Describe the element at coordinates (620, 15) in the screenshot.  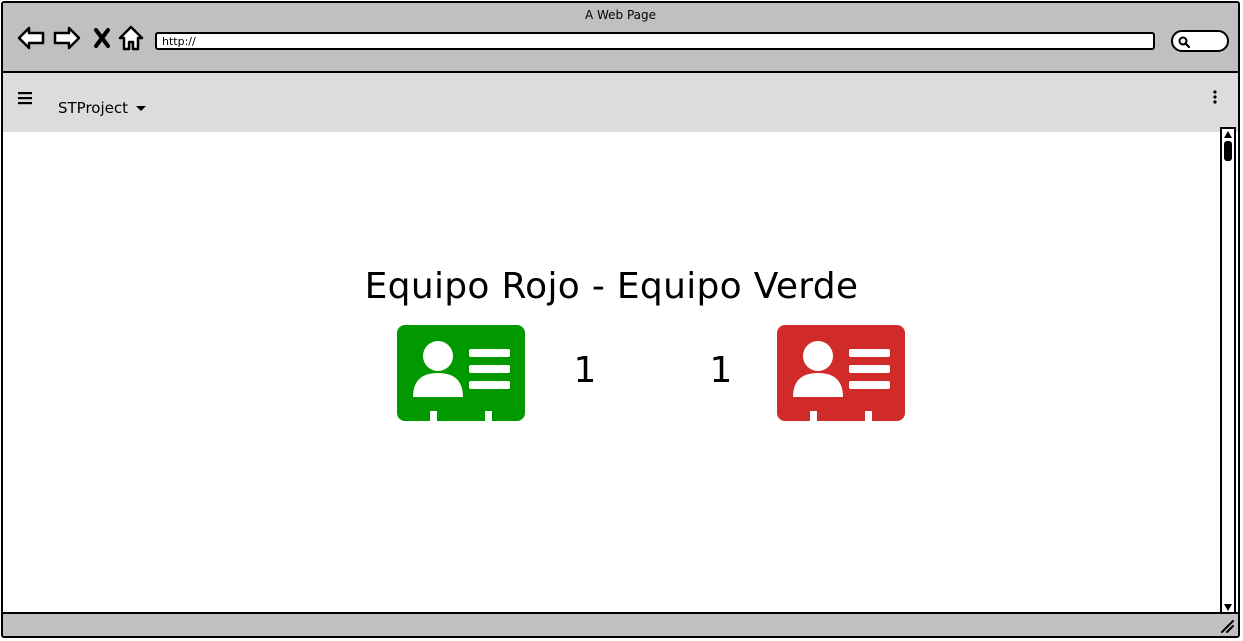
I see `window-title: A Web Page` at that location.